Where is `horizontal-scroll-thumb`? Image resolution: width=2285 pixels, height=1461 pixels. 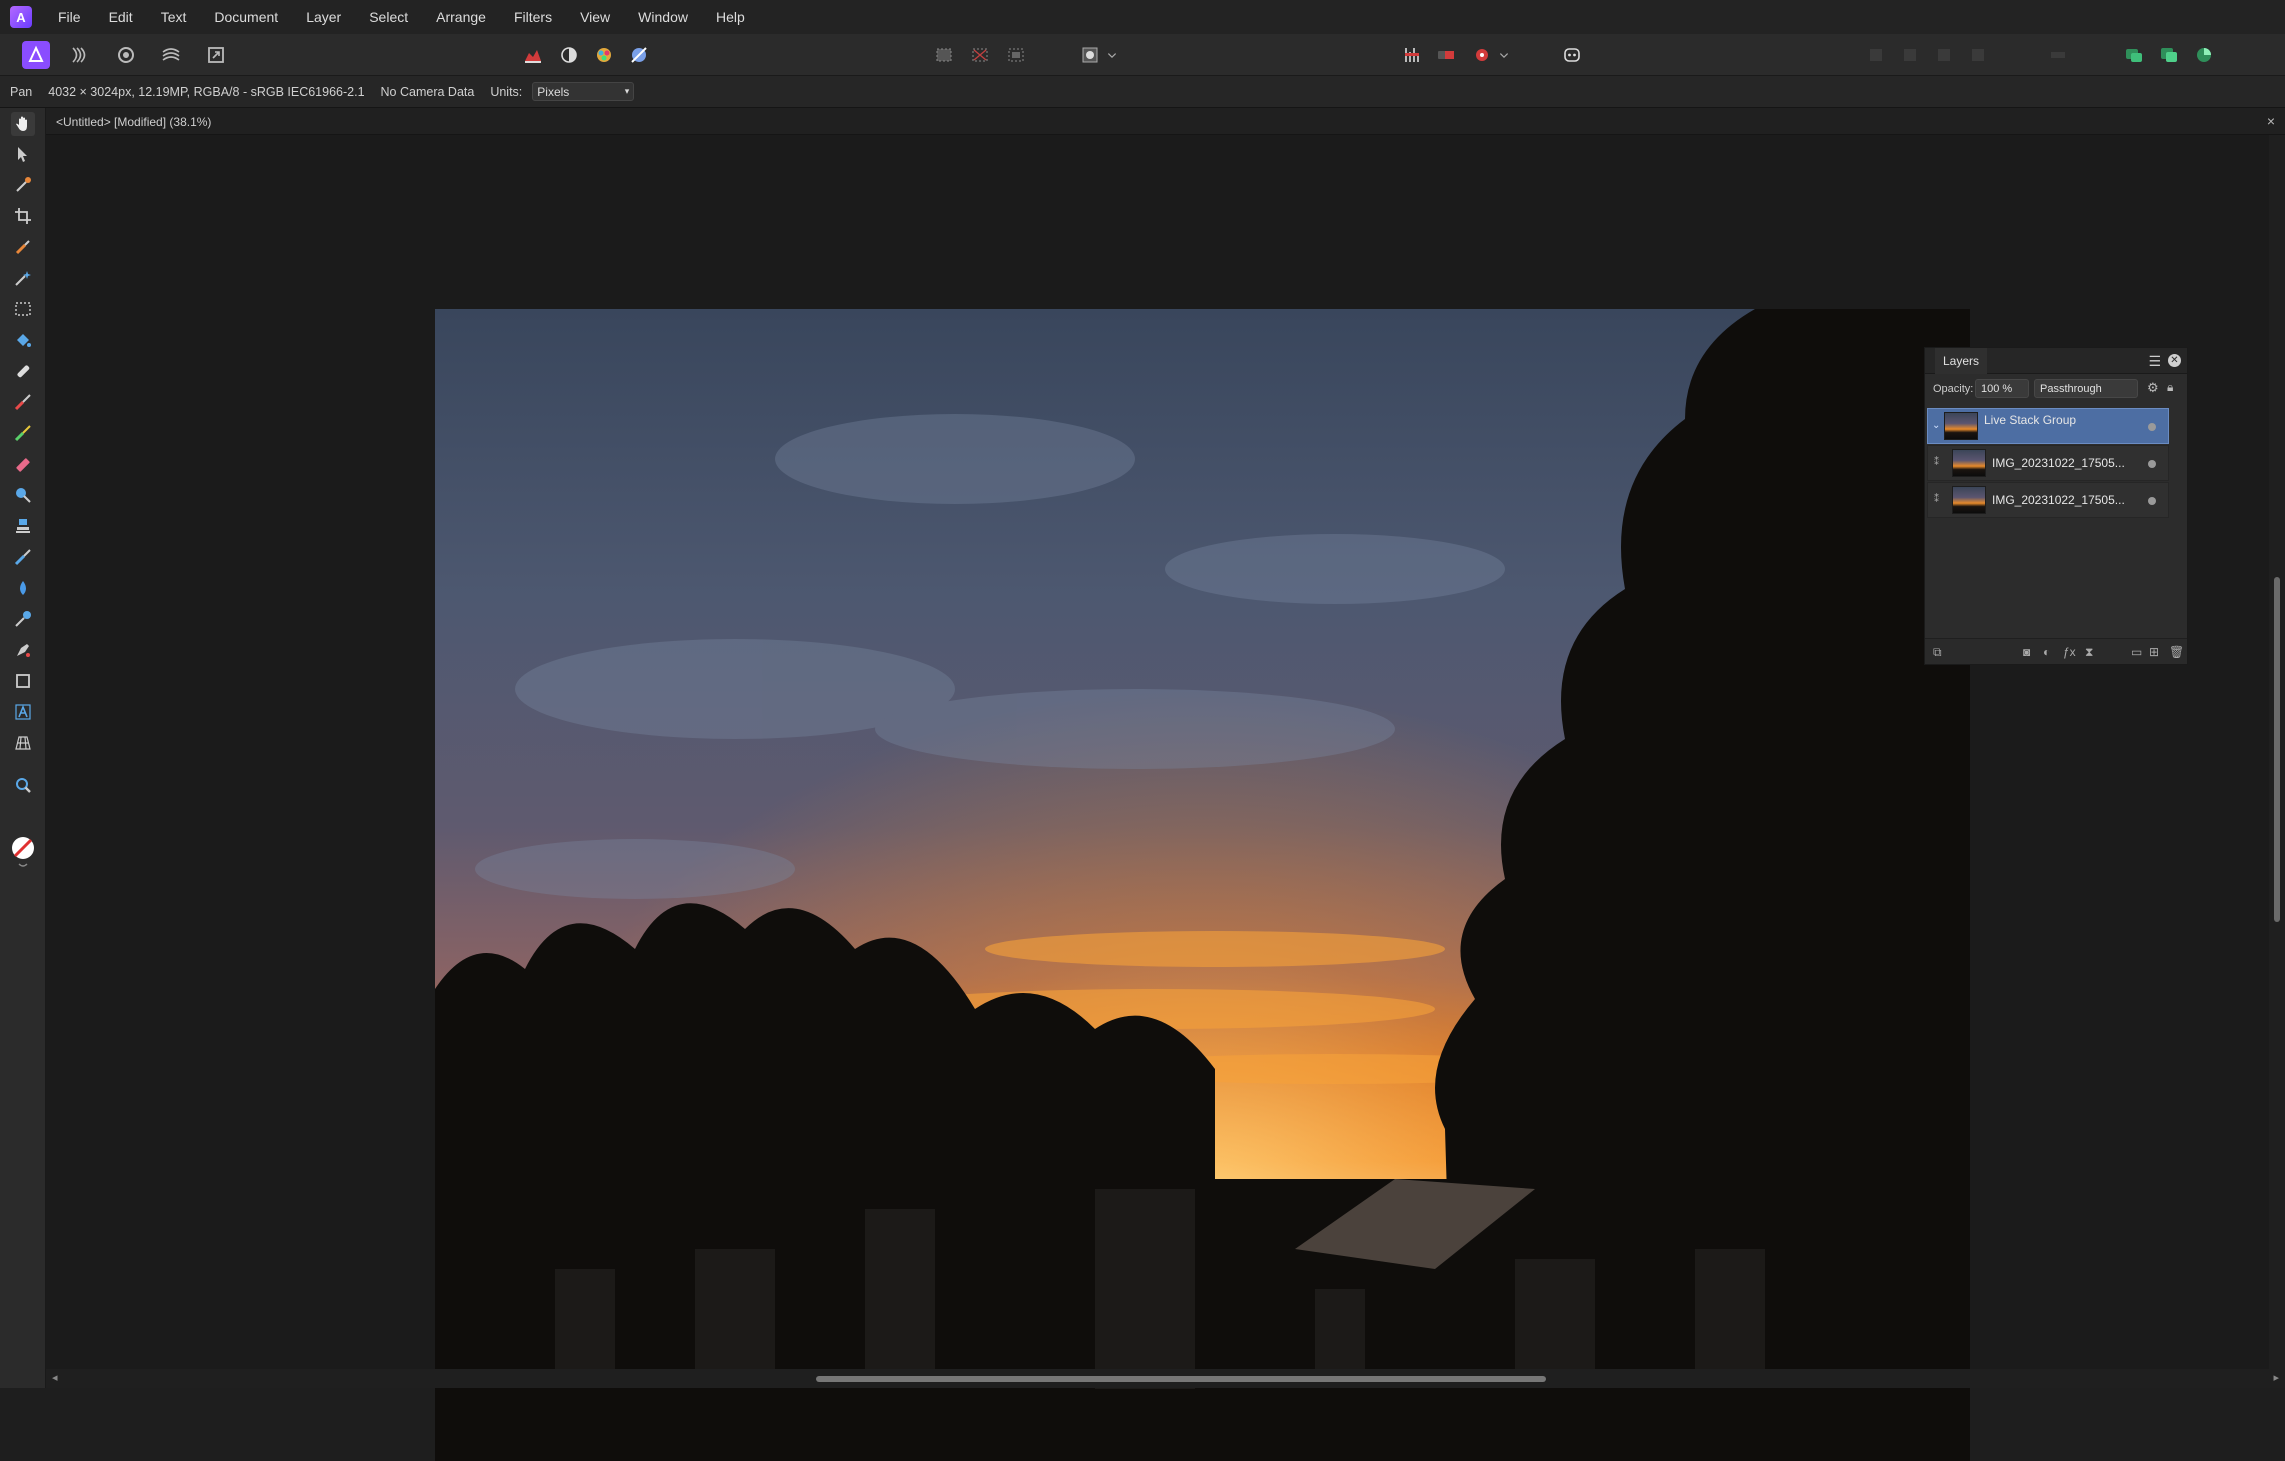
horizontal-scroll-thumb is located at coordinates (1181, 1379).